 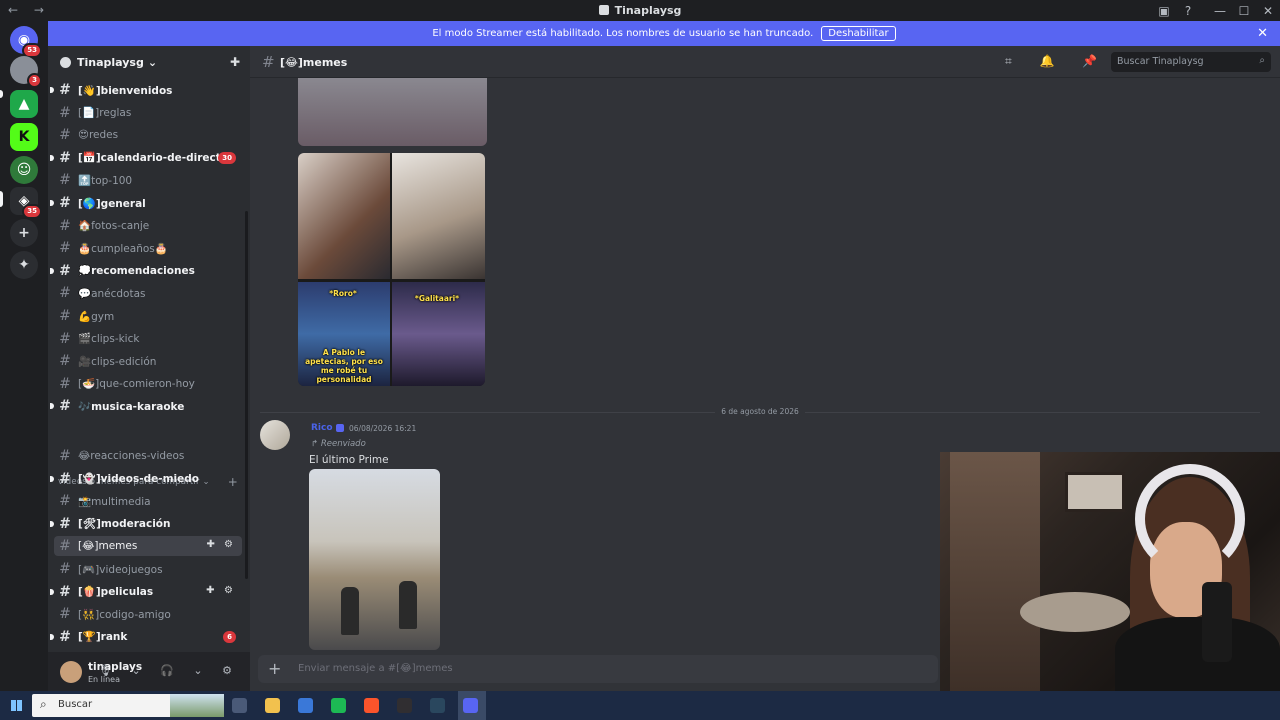 What do you see at coordinates (146, 203) in the screenshot?
I see `channel-item: # [🌎]general` at bounding box center [146, 203].